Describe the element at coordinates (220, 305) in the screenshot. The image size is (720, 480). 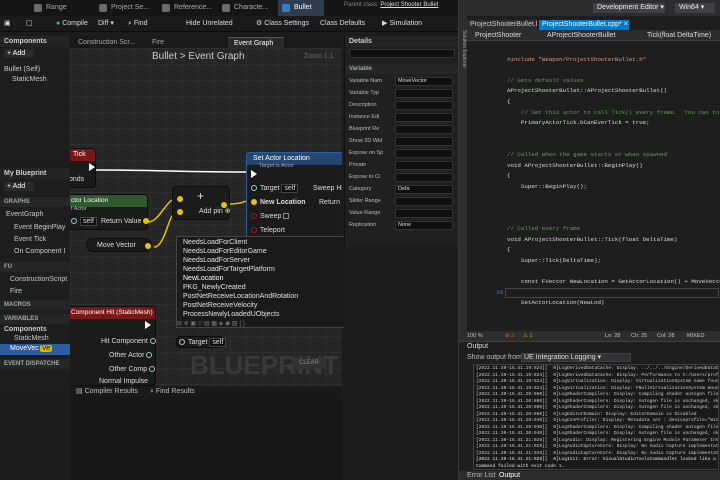
I see `completion-item: PostNetReceiveVelocity` at that location.